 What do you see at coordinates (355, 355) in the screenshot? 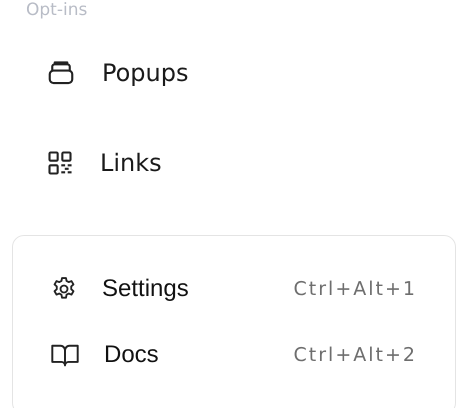
I see `keyboard-shortcut: Ctrl+Alt+2` at bounding box center [355, 355].